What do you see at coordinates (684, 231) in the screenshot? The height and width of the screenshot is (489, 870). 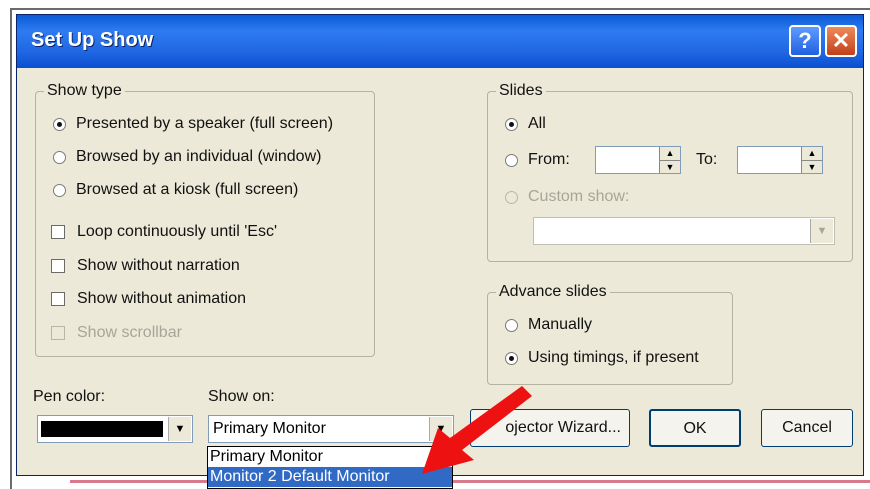 I see `custom-show-select: ▼` at bounding box center [684, 231].